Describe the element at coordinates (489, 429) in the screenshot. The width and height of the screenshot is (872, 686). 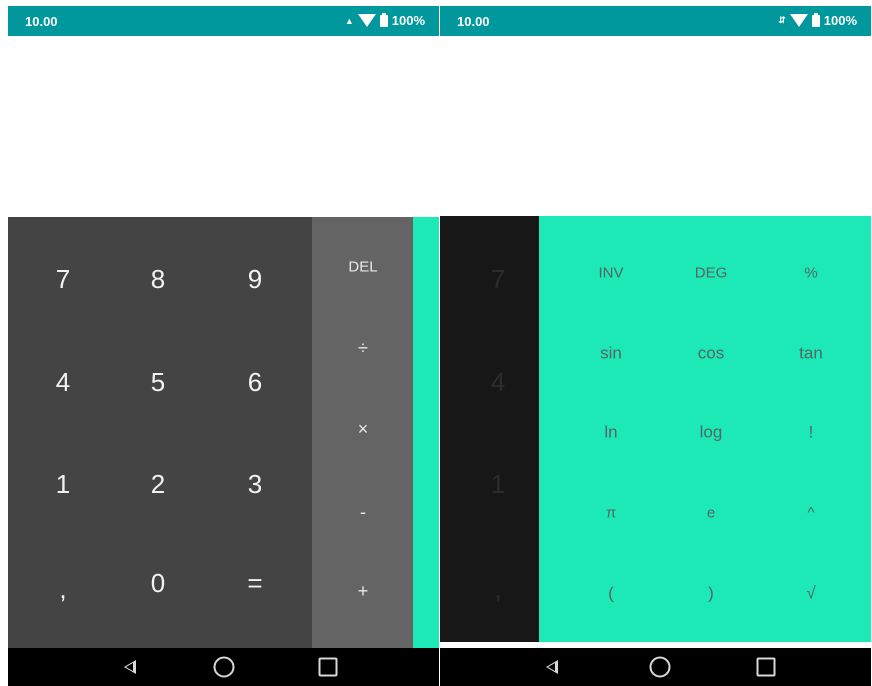
I see `numeric-keypad-dimmed: 7 4 1 ,` at that location.